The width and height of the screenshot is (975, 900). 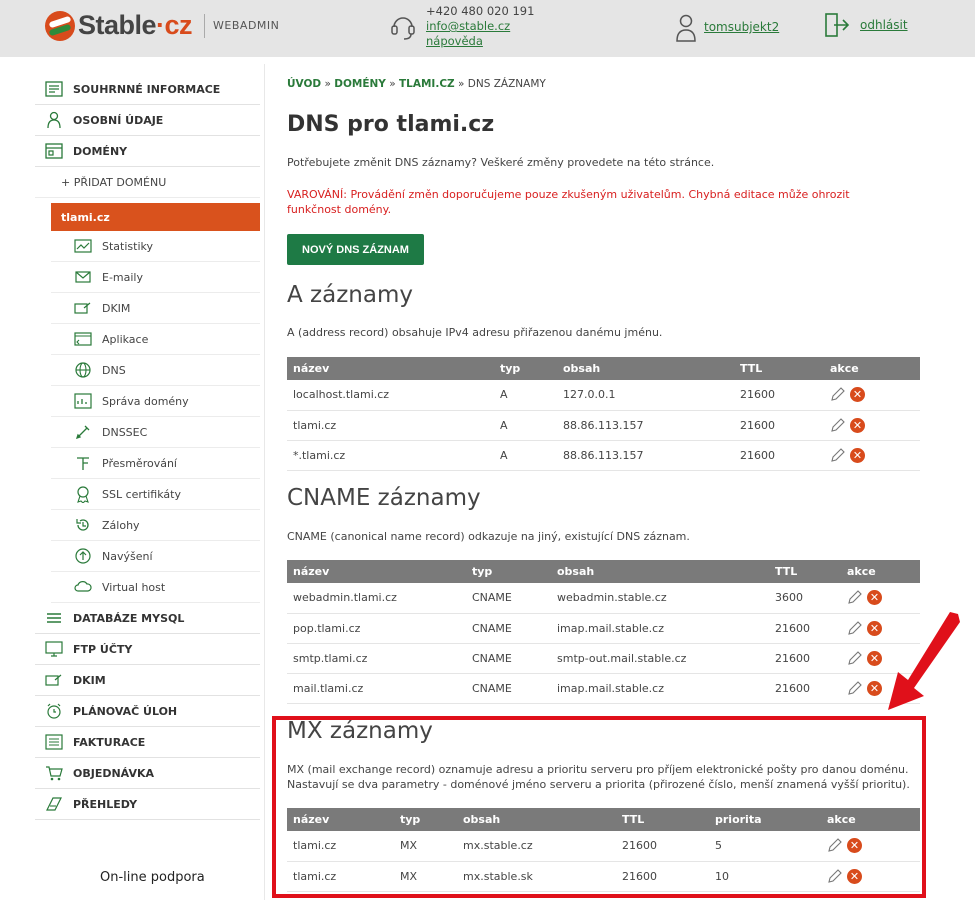 I want to click on user-icon, so click(x=686, y=28).